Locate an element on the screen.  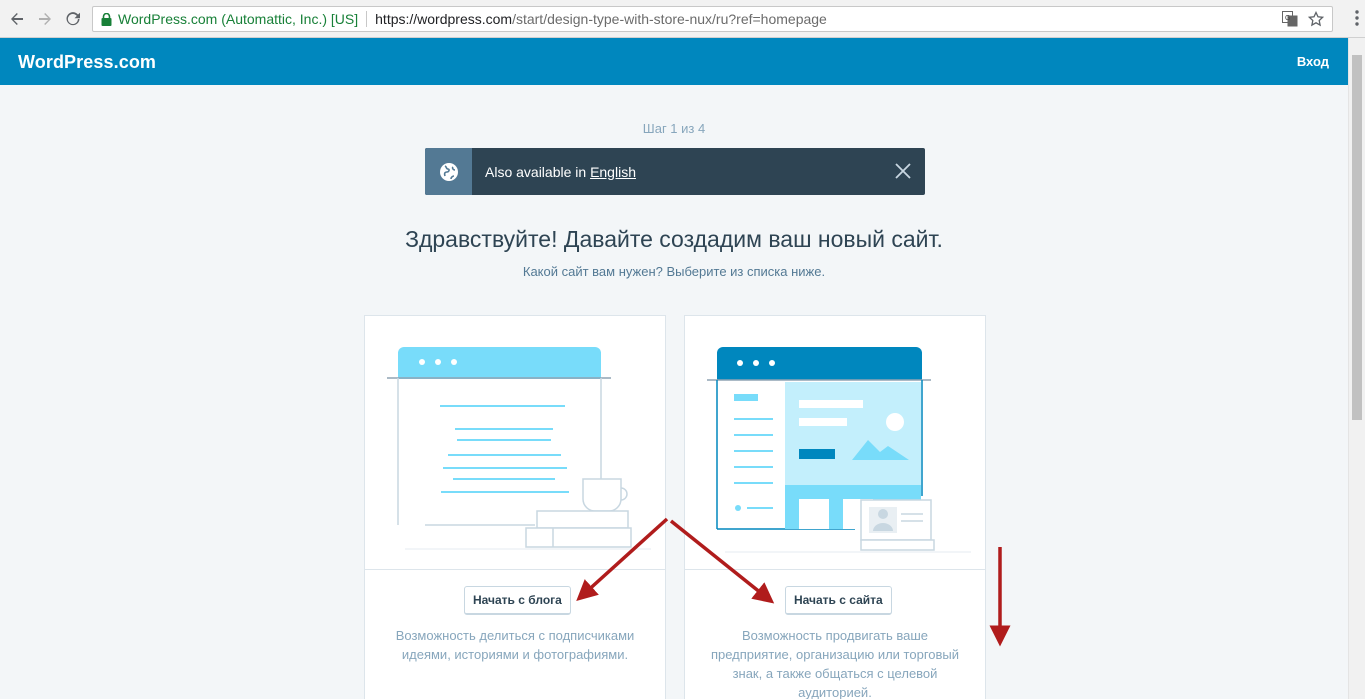
masterbar: WordPress.com Вход is located at coordinates (674, 61).